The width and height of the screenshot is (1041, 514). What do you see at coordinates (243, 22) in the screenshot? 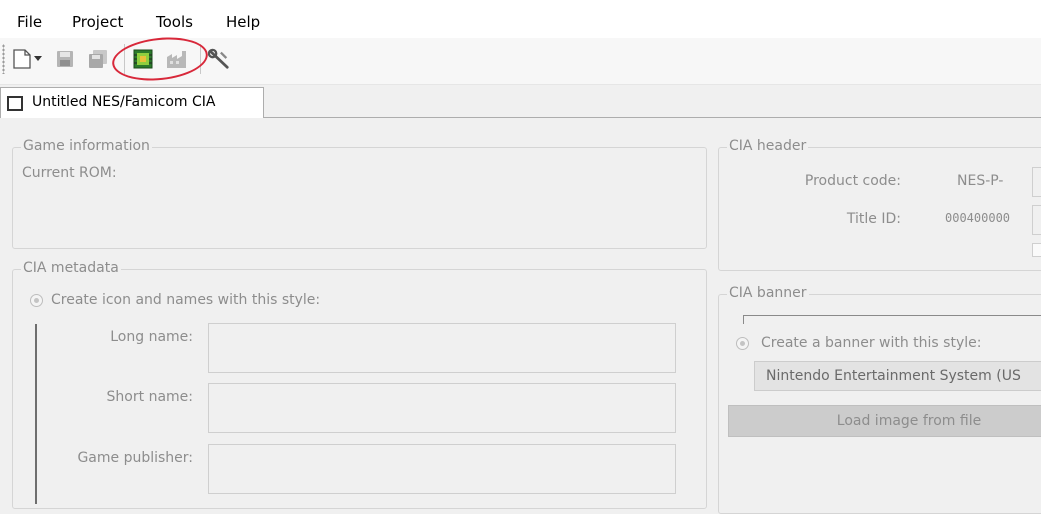
I see `menu-help: Help` at bounding box center [243, 22].